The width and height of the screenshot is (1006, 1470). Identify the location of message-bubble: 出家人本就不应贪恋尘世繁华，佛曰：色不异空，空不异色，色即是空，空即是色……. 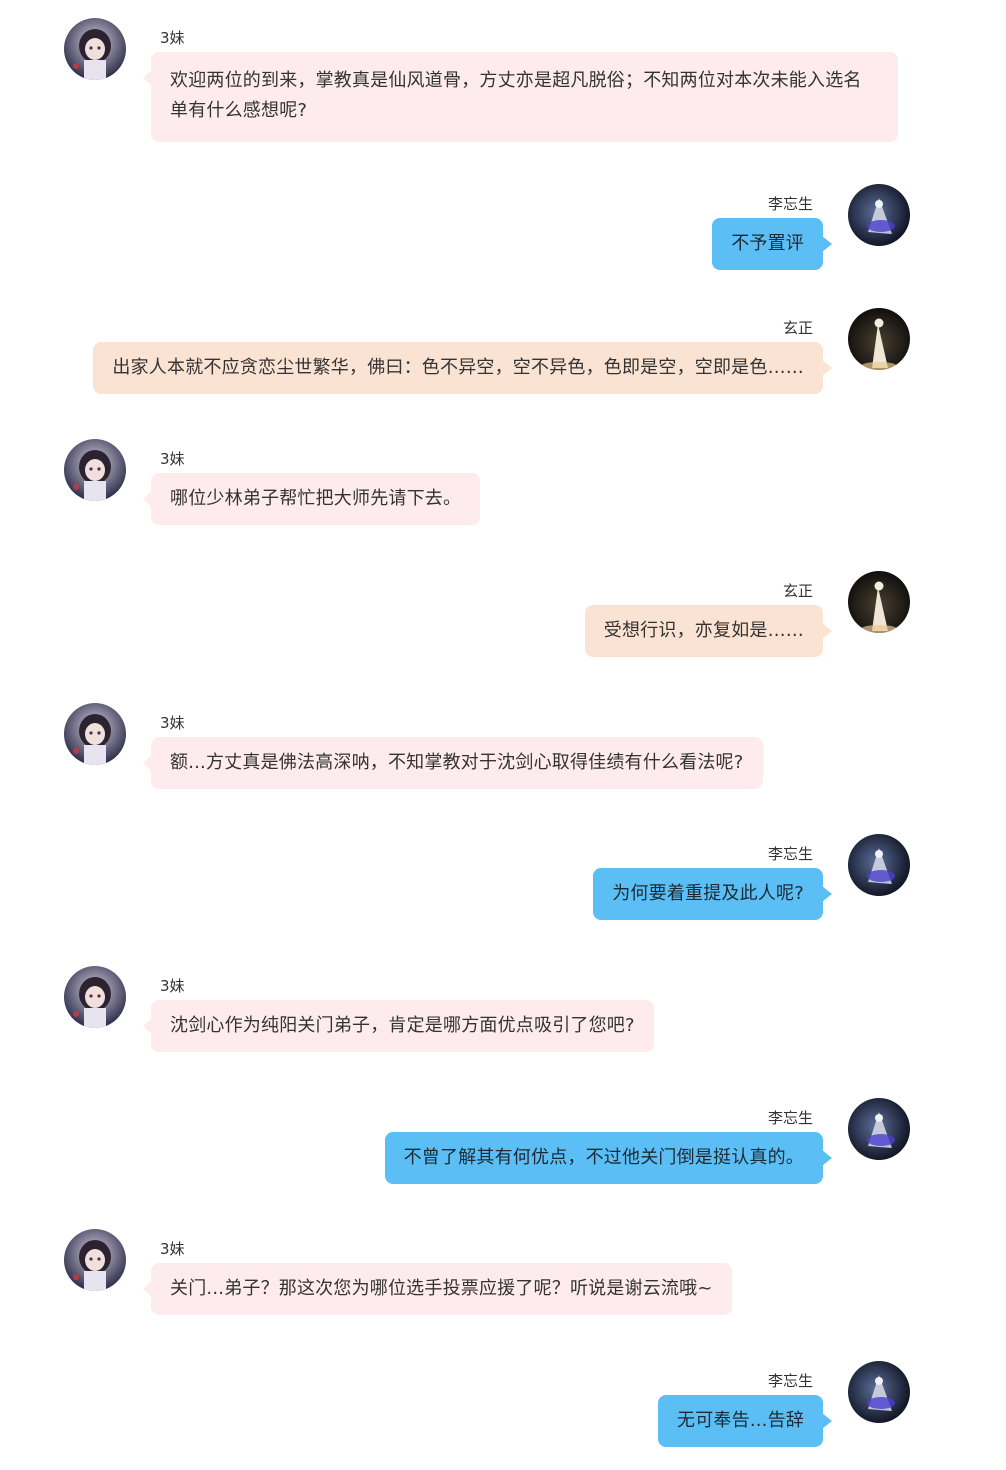
(462, 368).